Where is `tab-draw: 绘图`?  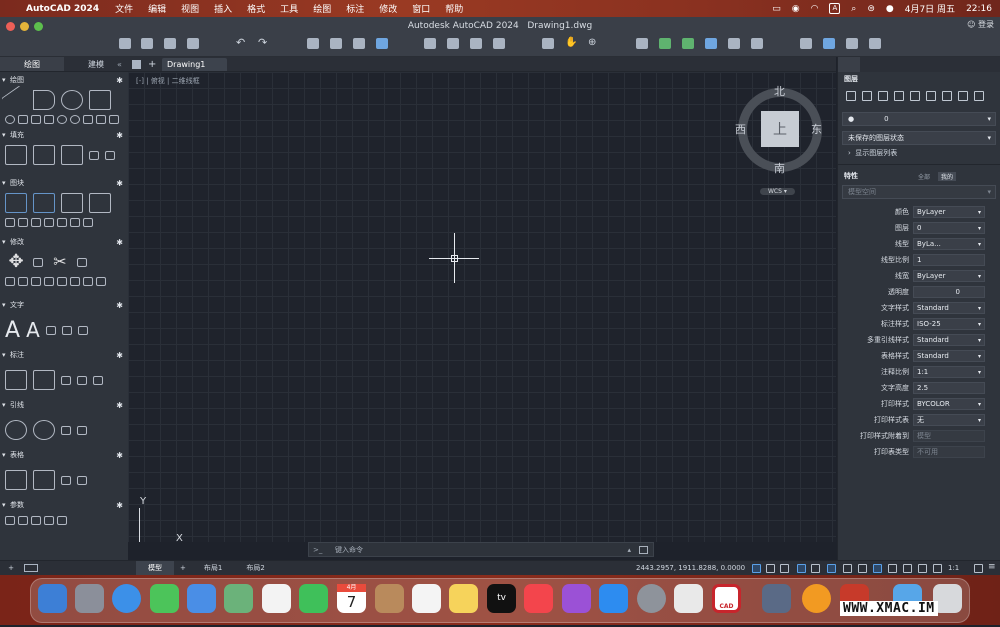 tab-draw: 绘图 is located at coordinates (32, 64).